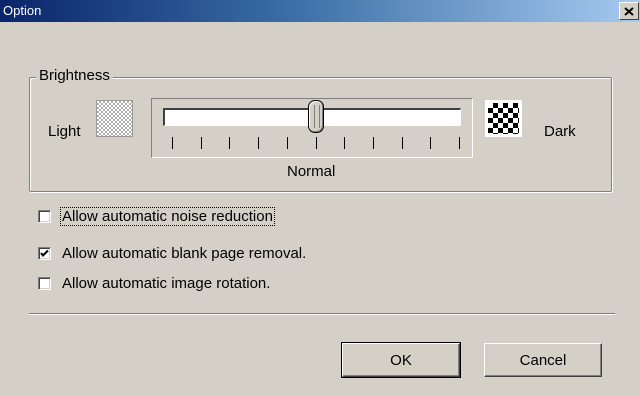 The height and width of the screenshot is (396, 640). I want to click on light-pattern-icon, so click(114, 118).